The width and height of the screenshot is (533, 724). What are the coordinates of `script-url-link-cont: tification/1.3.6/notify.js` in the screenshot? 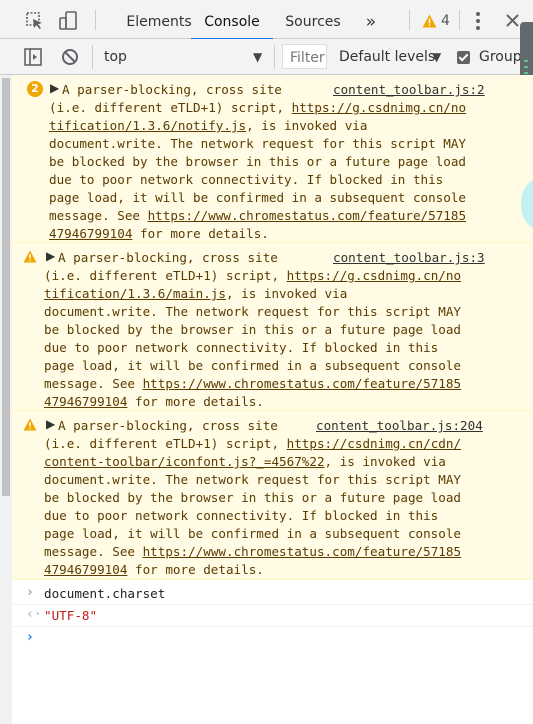 It's located at (147, 125).